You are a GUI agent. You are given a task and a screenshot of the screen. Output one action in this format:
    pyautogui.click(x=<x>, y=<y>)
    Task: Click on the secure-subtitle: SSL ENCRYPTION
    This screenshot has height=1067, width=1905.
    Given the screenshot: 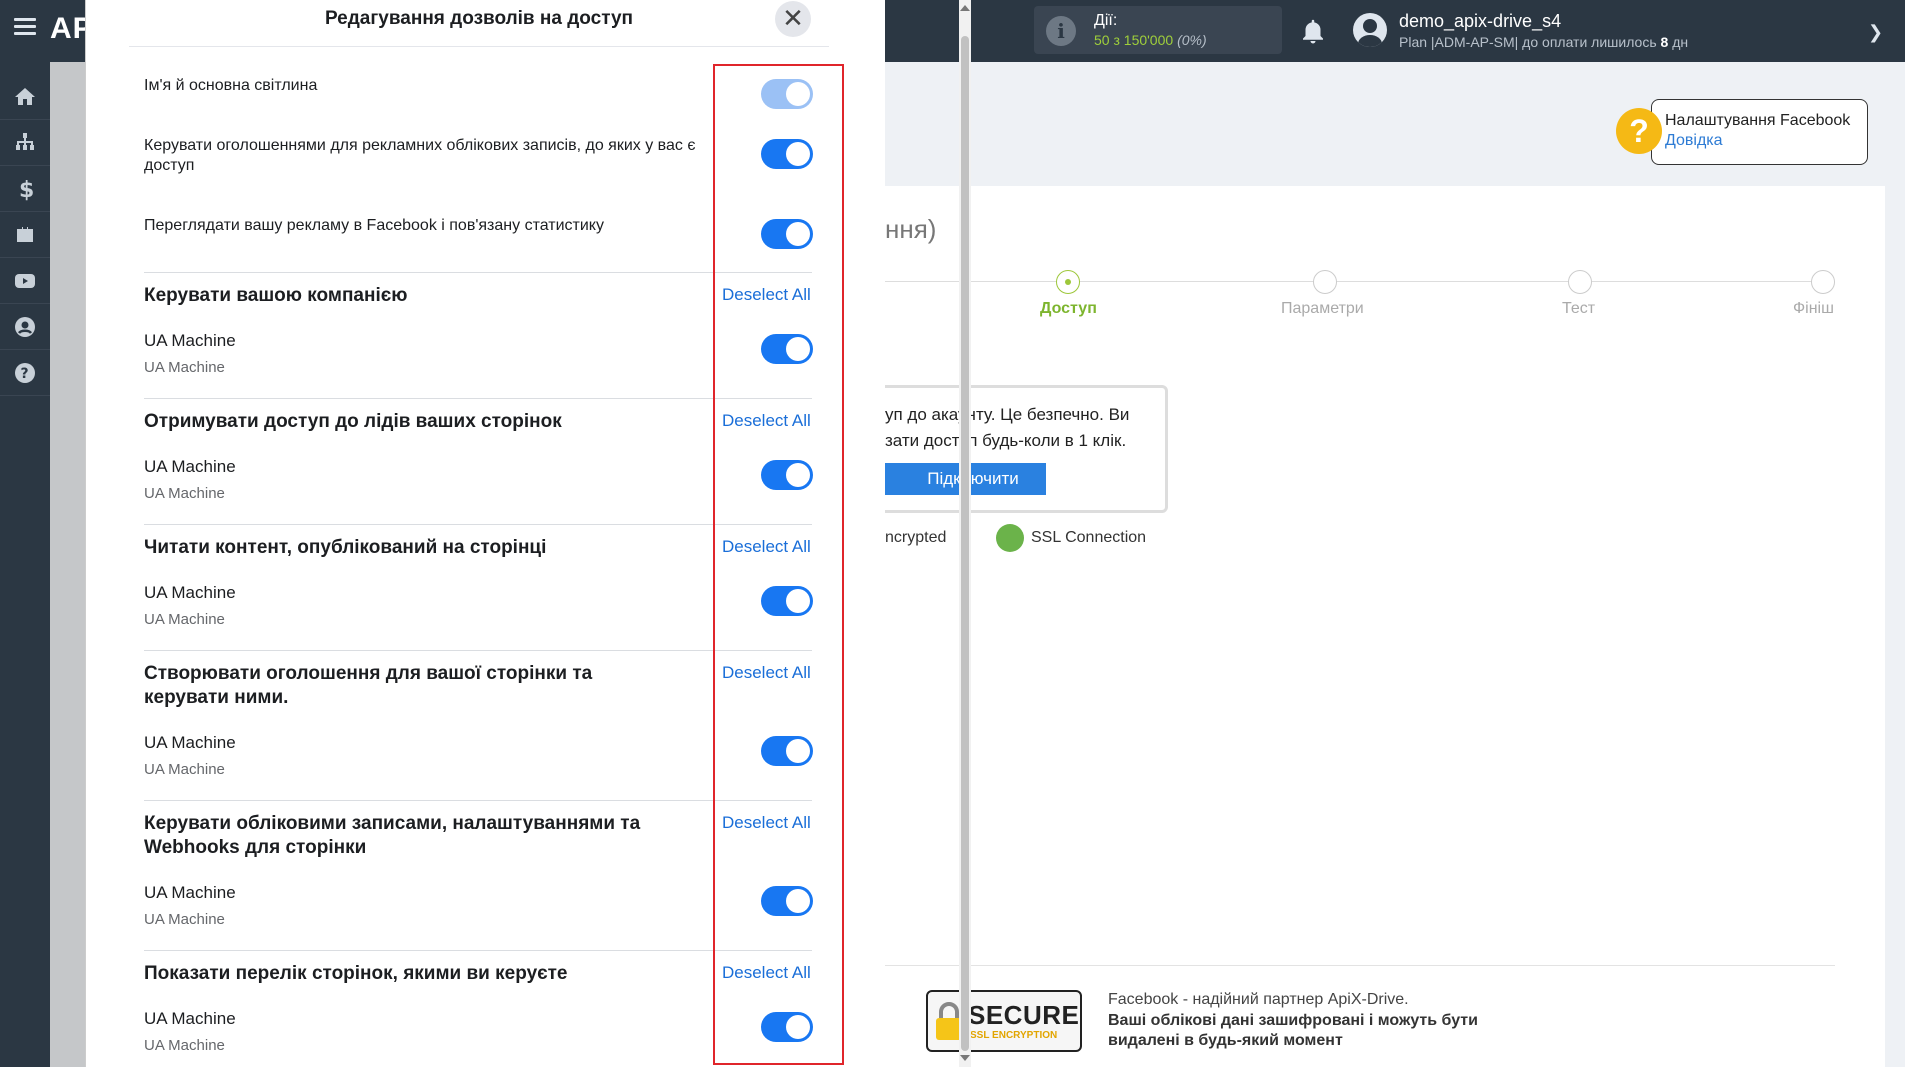 What is the action you would take?
    pyautogui.click(x=1014, y=1035)
    